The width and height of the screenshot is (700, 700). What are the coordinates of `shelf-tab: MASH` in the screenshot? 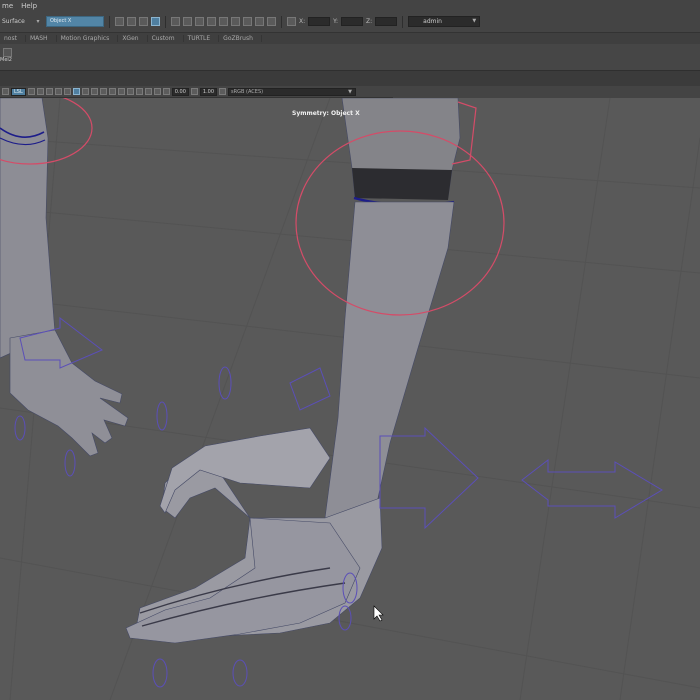 It's located at (41, 38).